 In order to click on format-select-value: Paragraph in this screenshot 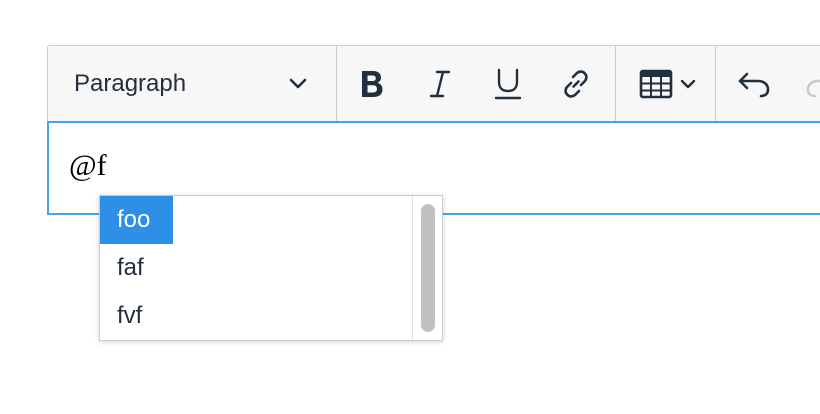, I will do `click(130, 83)`.